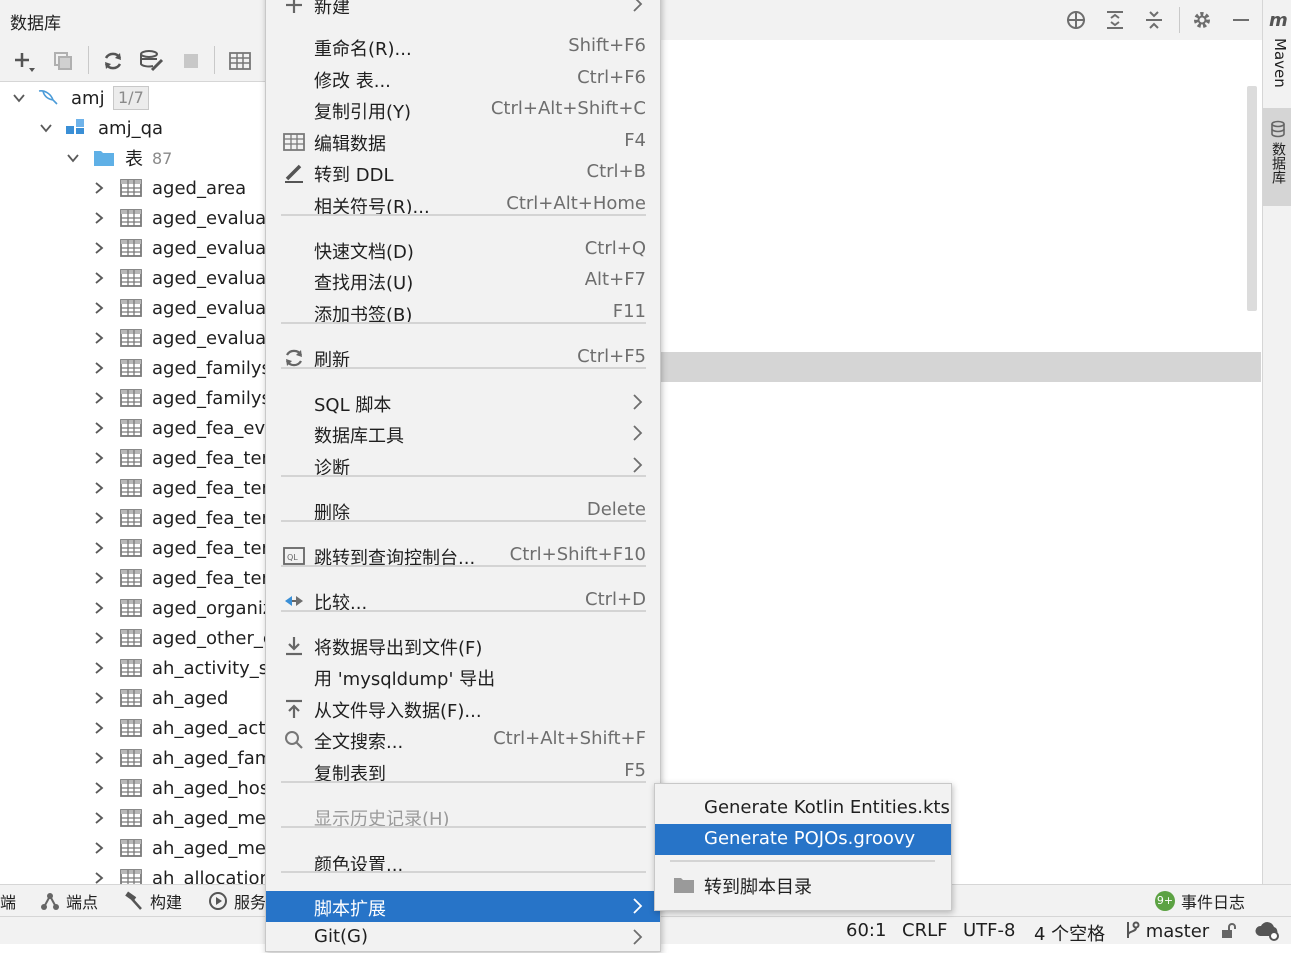 This screenshot has width=1291, height=953. Describe the element at coordinates (1200, 901) in the screenshot. I see `tab-event-log: 9+ 事件日志` at that location.